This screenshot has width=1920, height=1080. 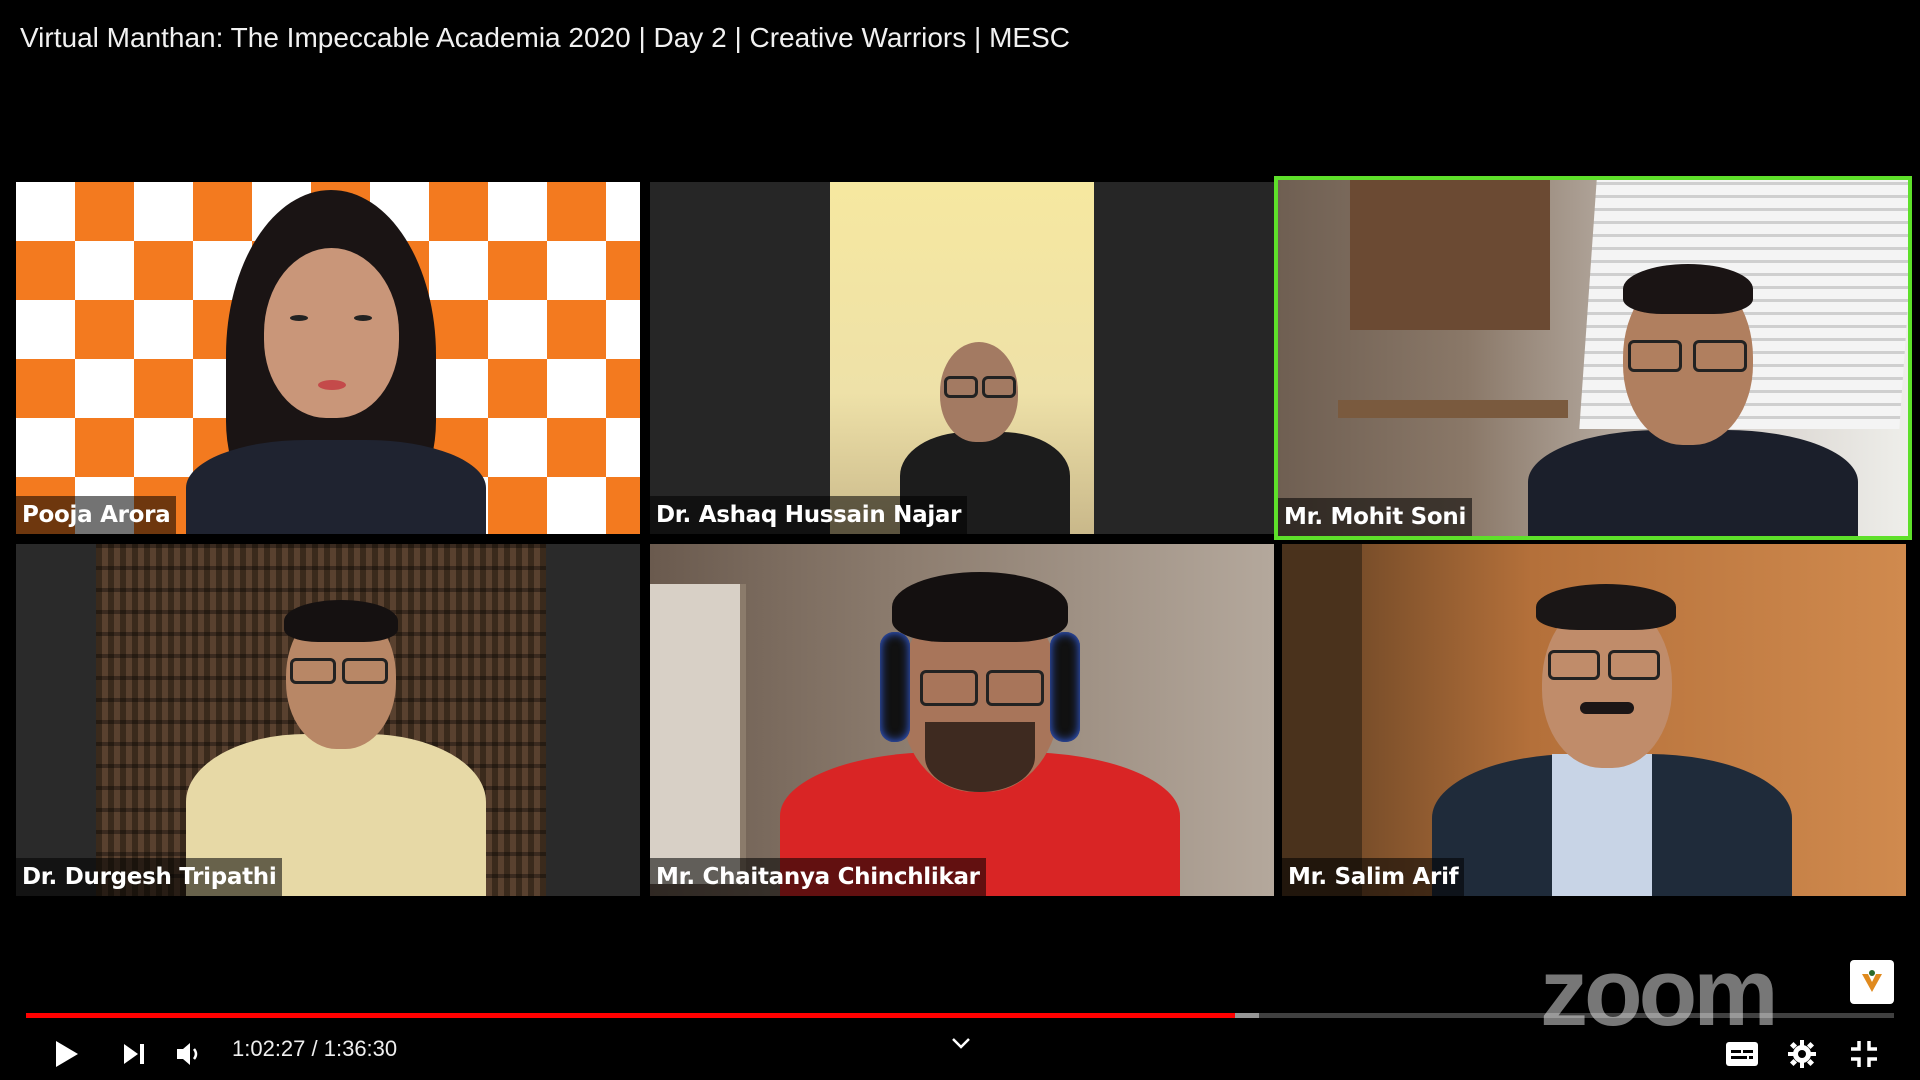 I want to click on participant-name: Mr. Salim Arif, so click(x=1373, y=877).